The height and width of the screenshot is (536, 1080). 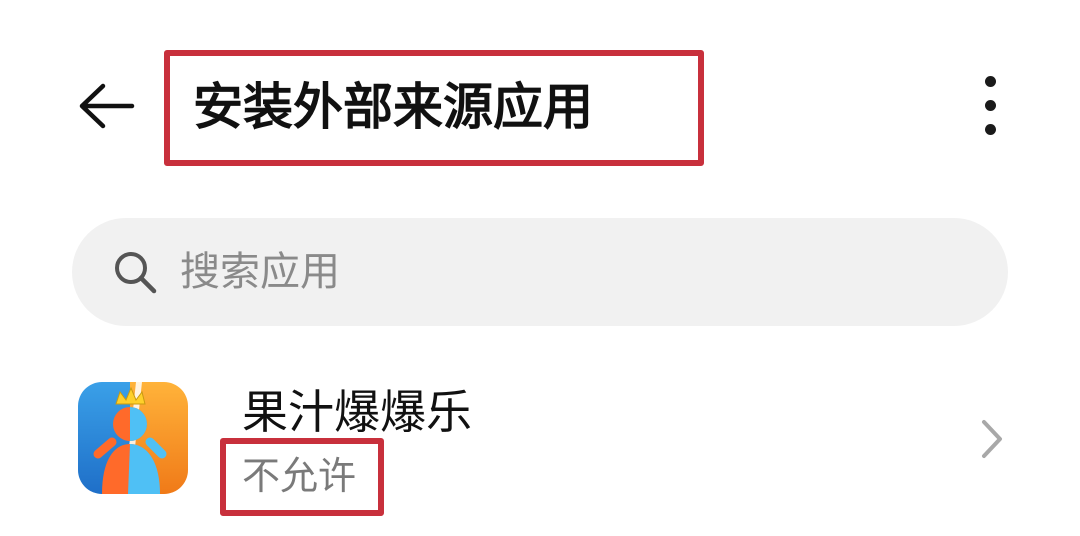 I want to click on more-options-button, so click(x=990, y=105).